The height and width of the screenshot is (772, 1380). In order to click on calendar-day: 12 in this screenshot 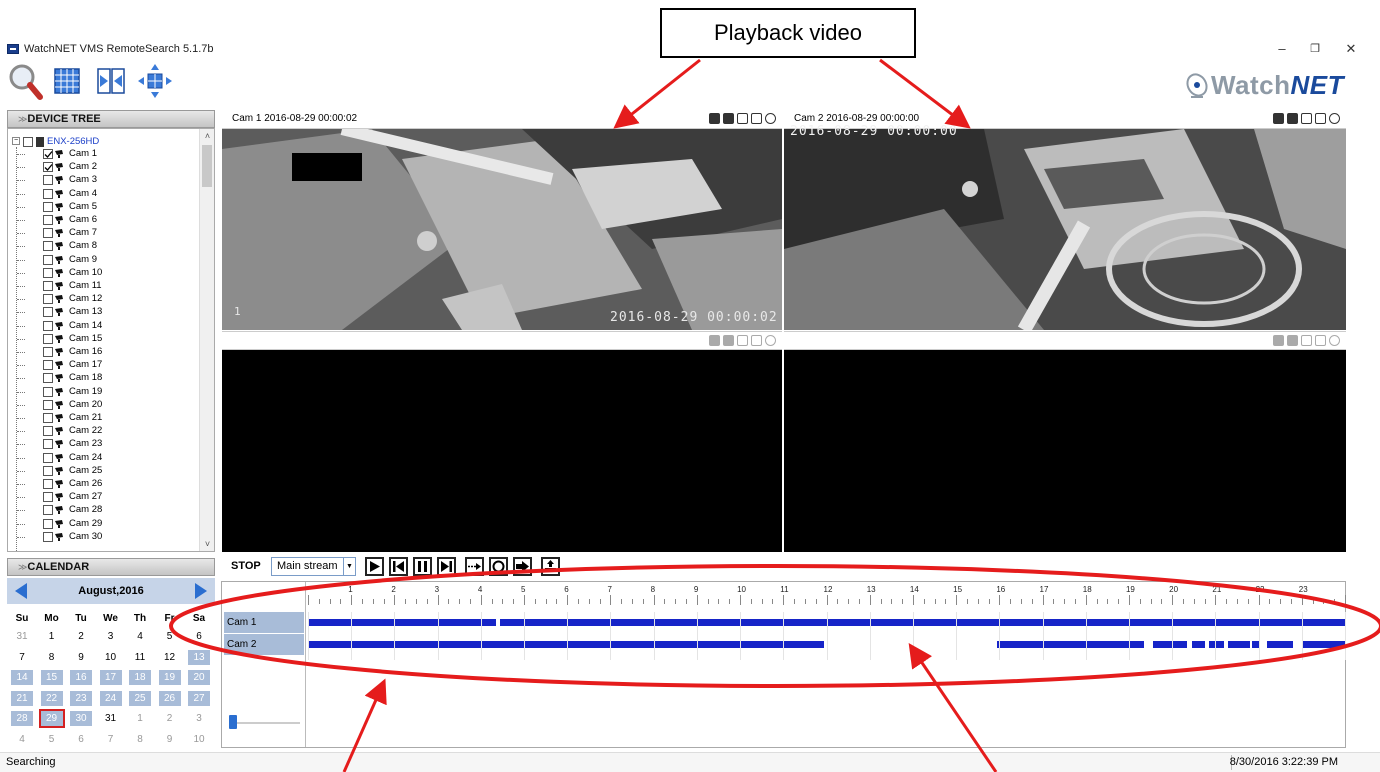, I will do `click(170, 657)`.